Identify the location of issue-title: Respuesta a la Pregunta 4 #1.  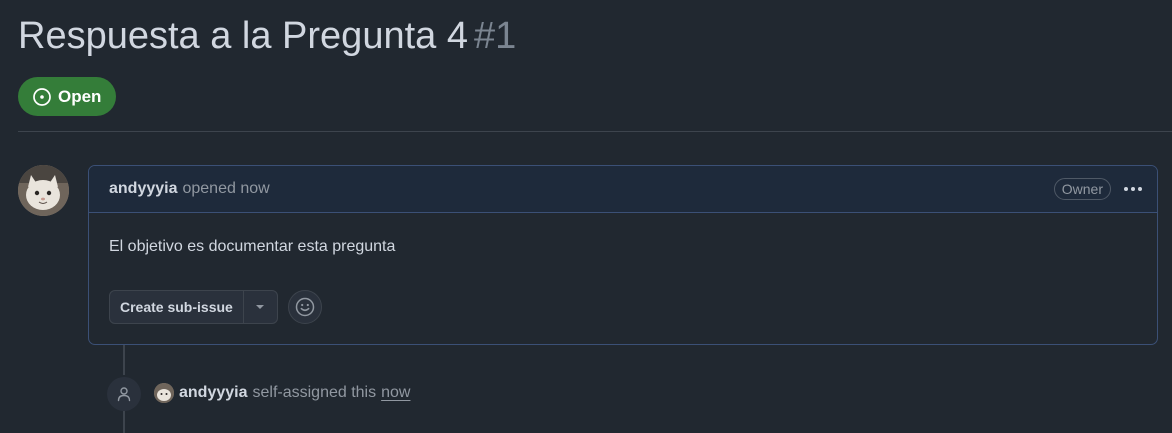
(267, 36).